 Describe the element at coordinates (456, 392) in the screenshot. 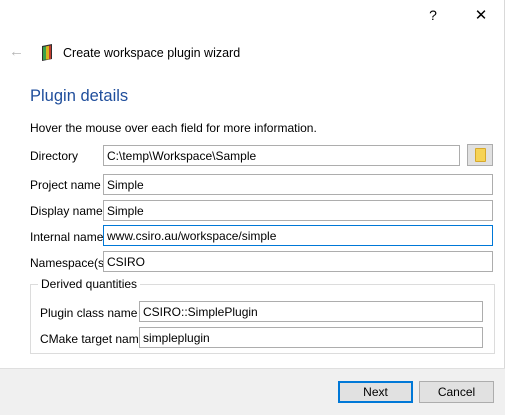

I see `cancel-button: Cancel` at that location.